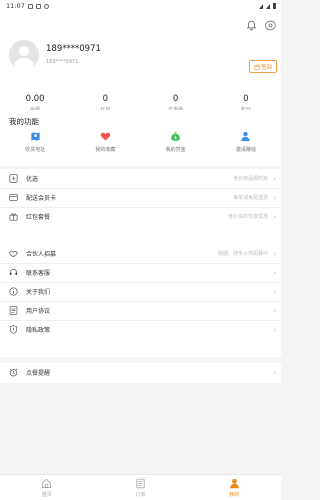 The width and height of the screenshot is (320, 500). Describe the element at coordinates (24, 121) in the screenshot. I see `functions-title: 我的功能` at that location.